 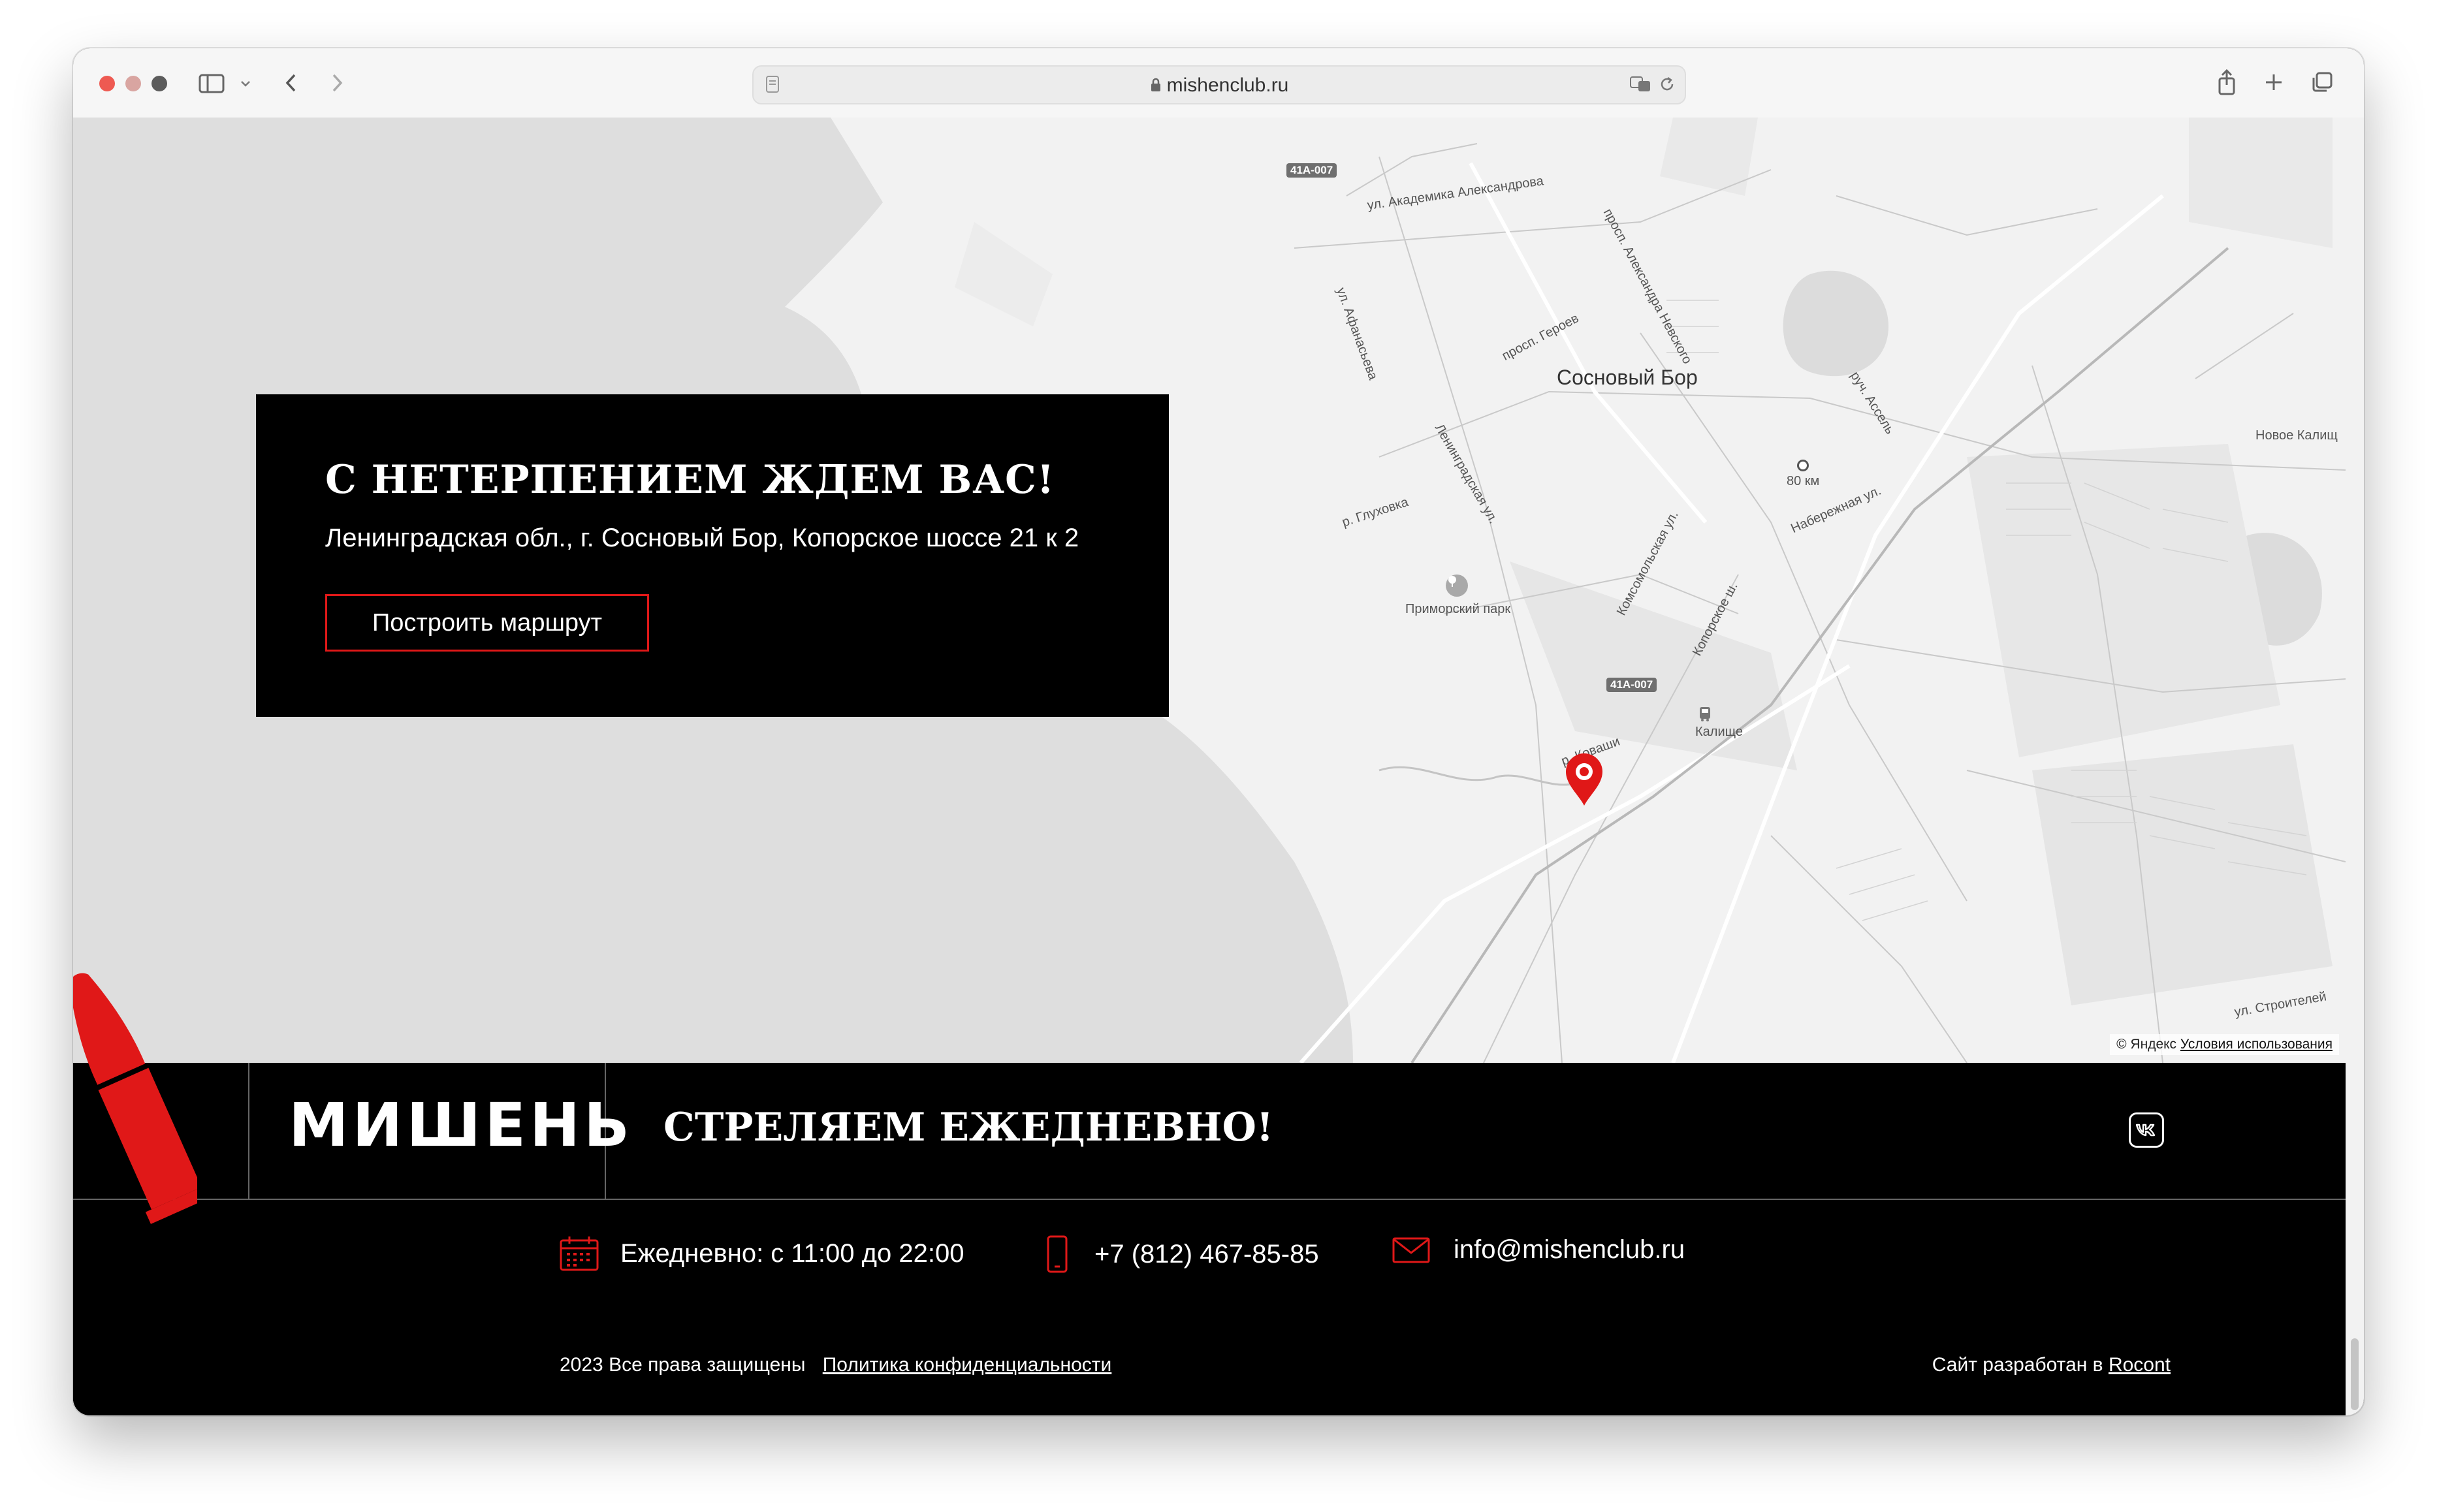 I want to click on park-icon, so click(x=1457, y=586).